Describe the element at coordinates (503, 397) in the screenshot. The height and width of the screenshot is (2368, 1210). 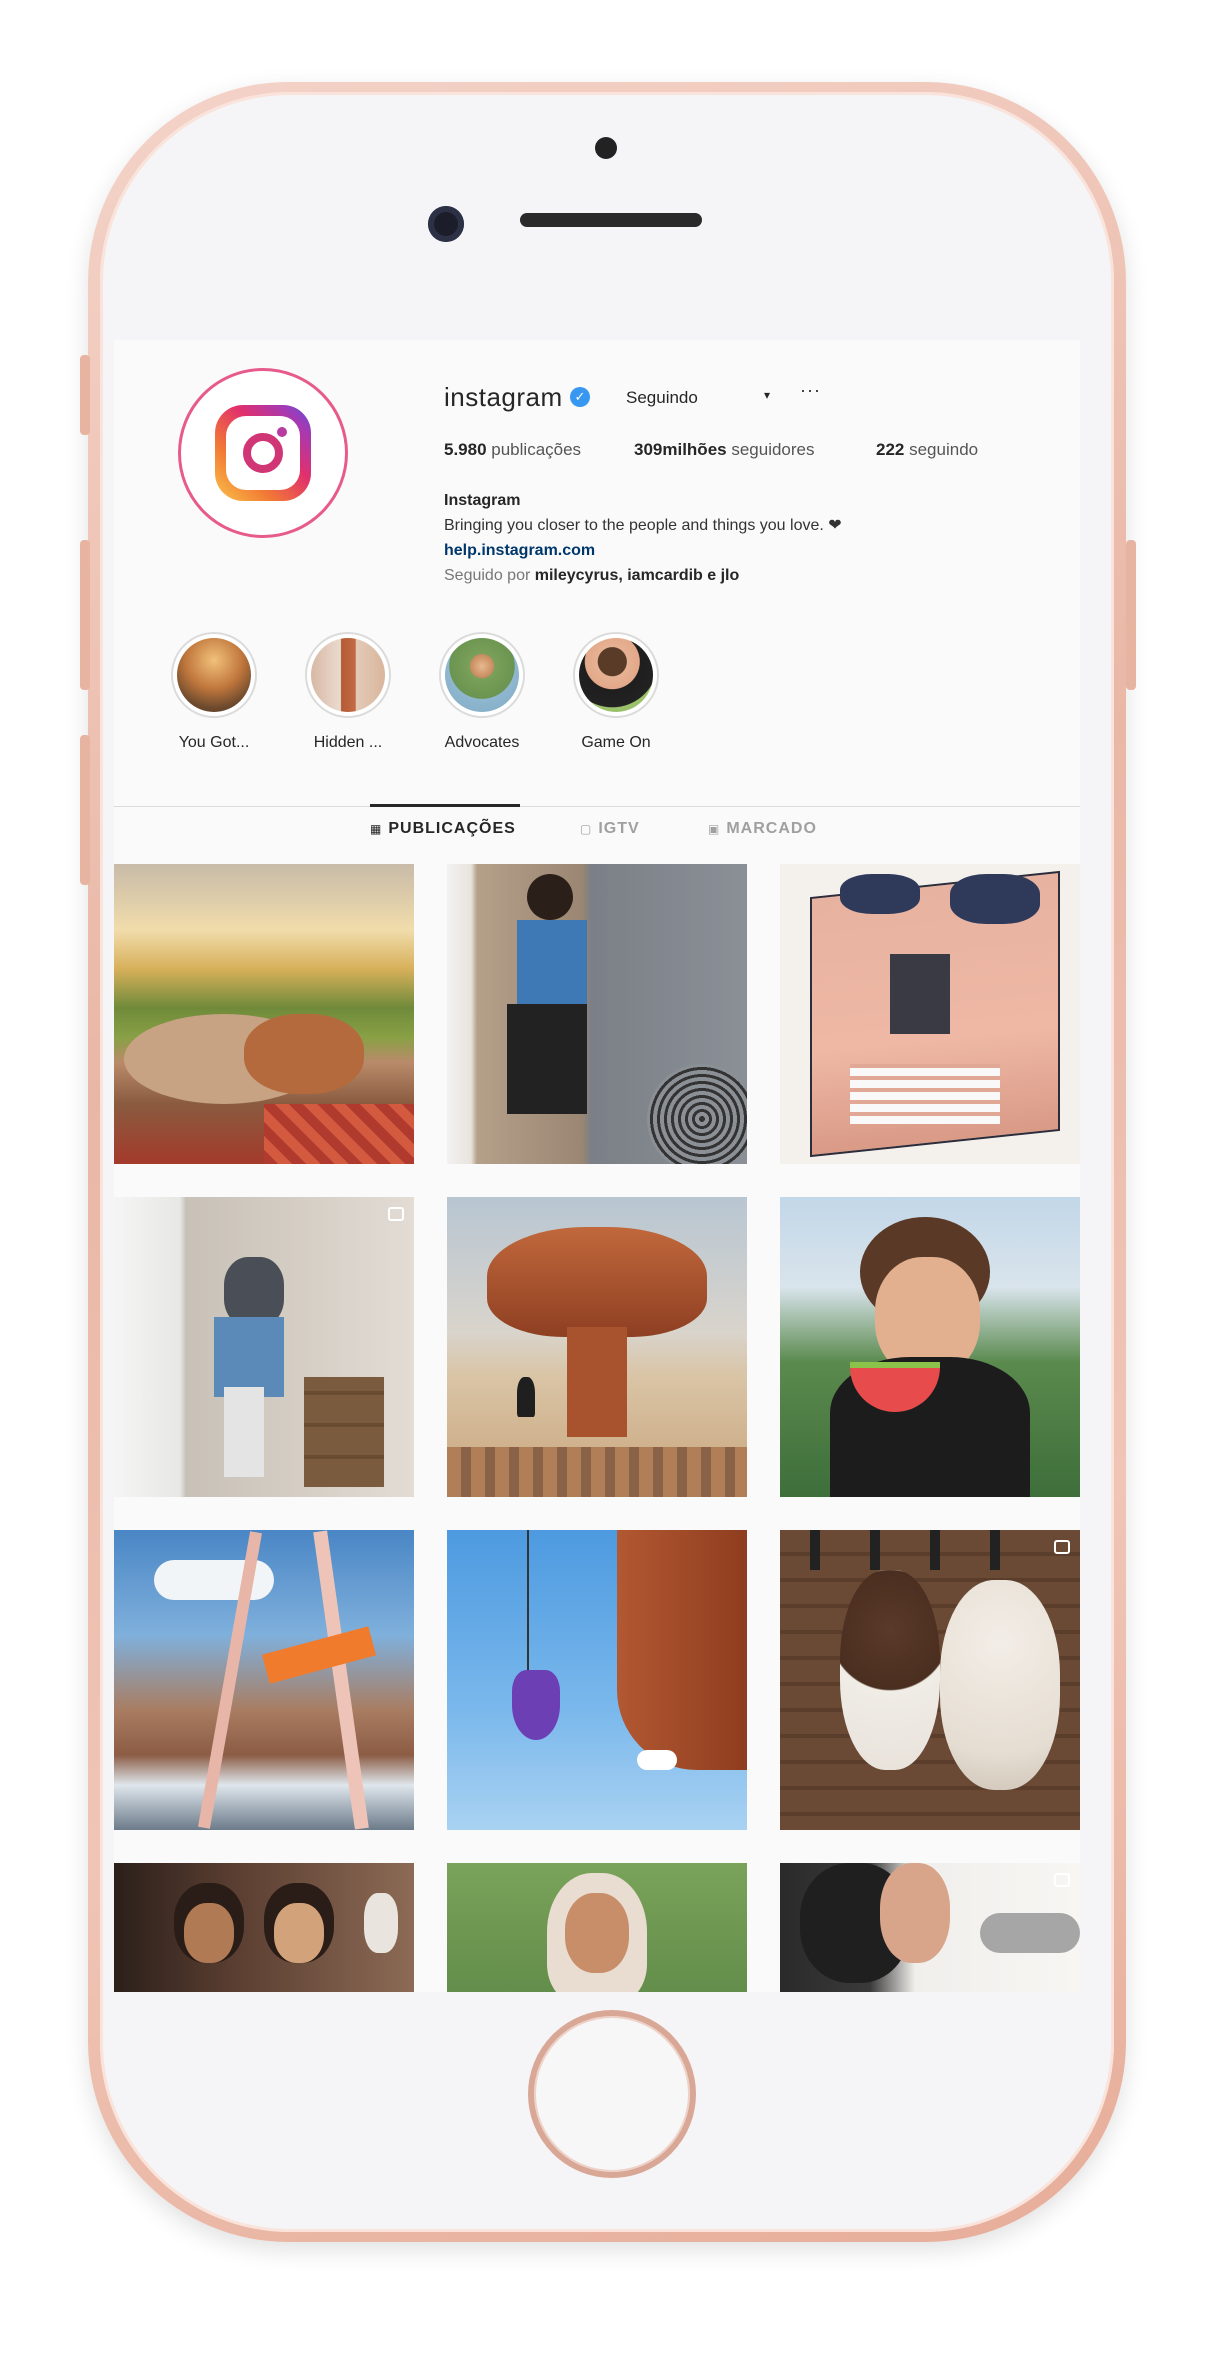
I see `profile-username: instagram` at that location.